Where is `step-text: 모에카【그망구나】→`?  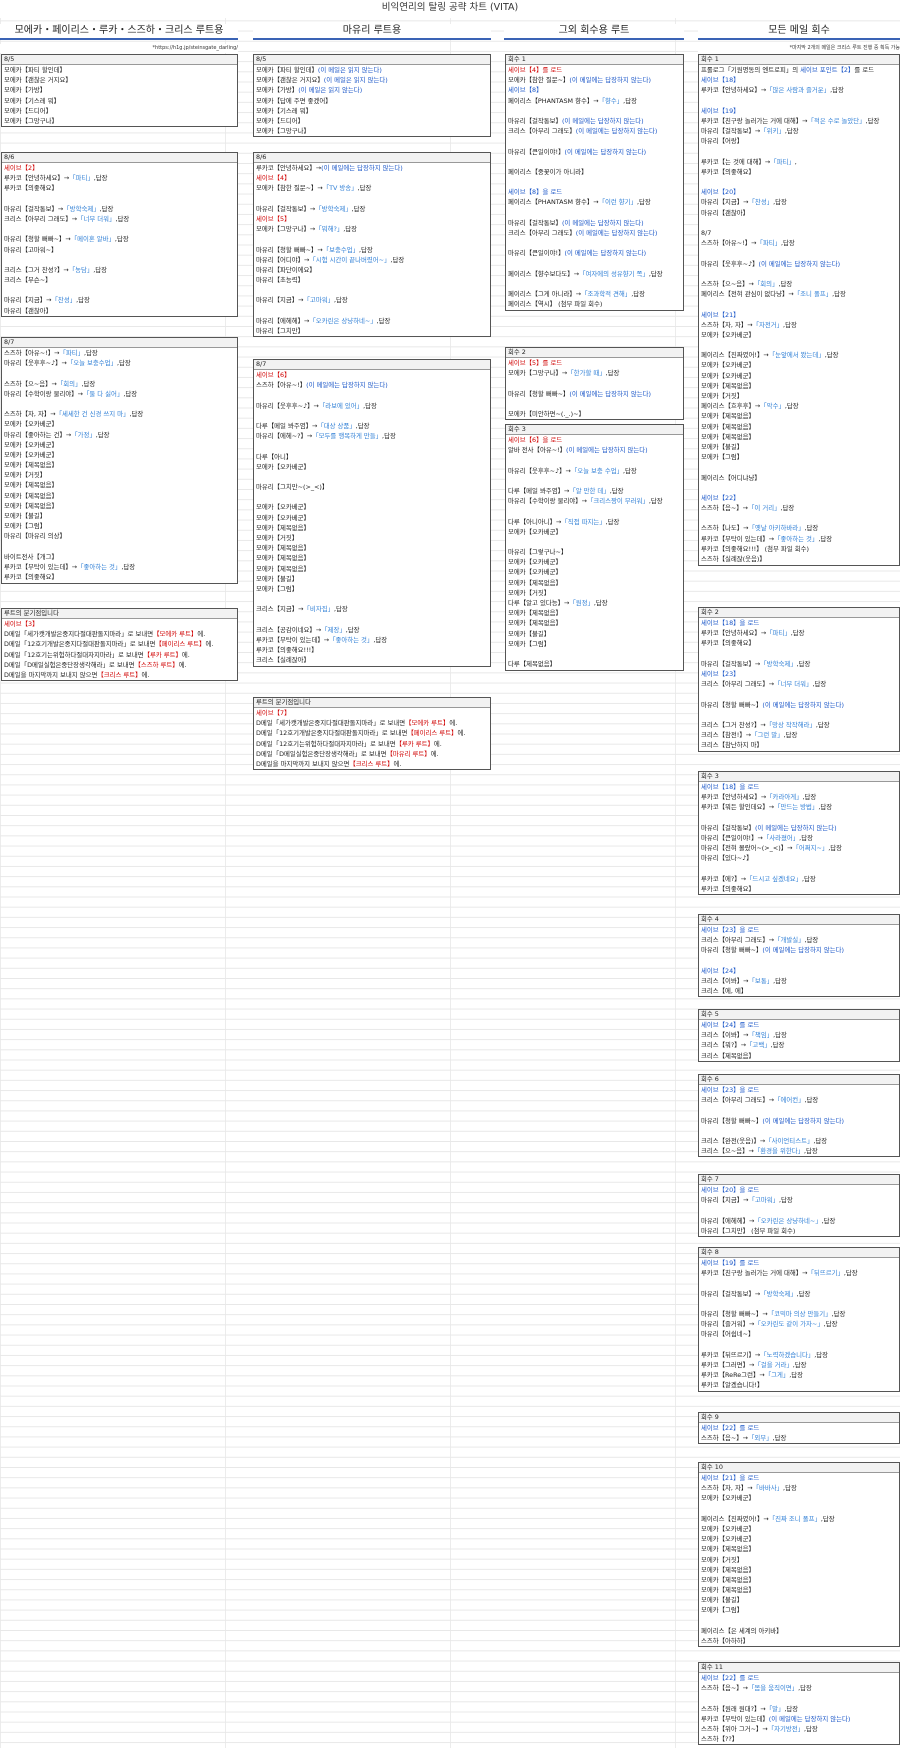 step-text: 모에카【그망구나】→ is located at coordinates (538, 373).